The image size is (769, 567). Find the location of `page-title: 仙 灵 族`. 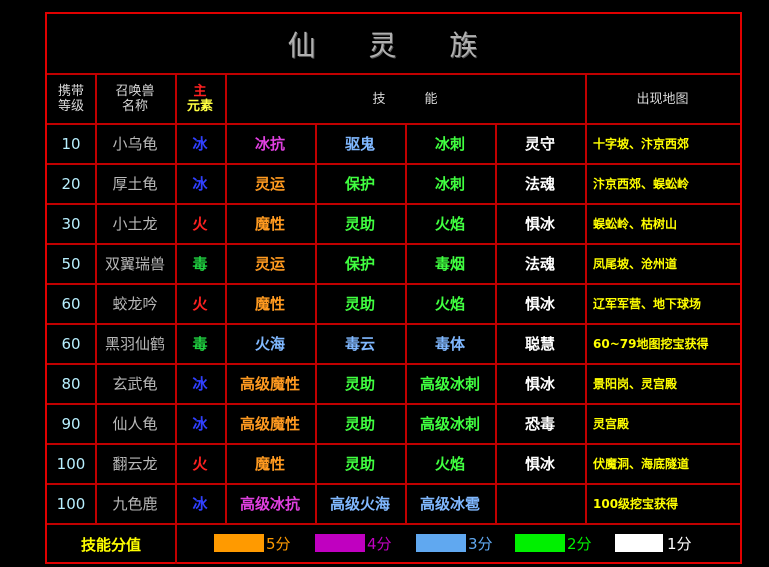

page-title: 仙 灵 族 is located at coordinates (393, 45).